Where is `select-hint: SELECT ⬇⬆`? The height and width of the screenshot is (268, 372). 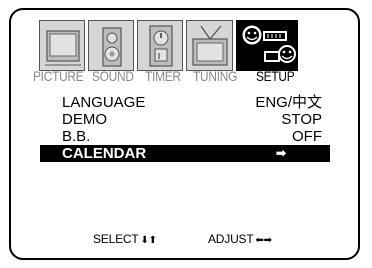
select-hint: SELECT ⬇⬆ is located at coordinates (125, 239).